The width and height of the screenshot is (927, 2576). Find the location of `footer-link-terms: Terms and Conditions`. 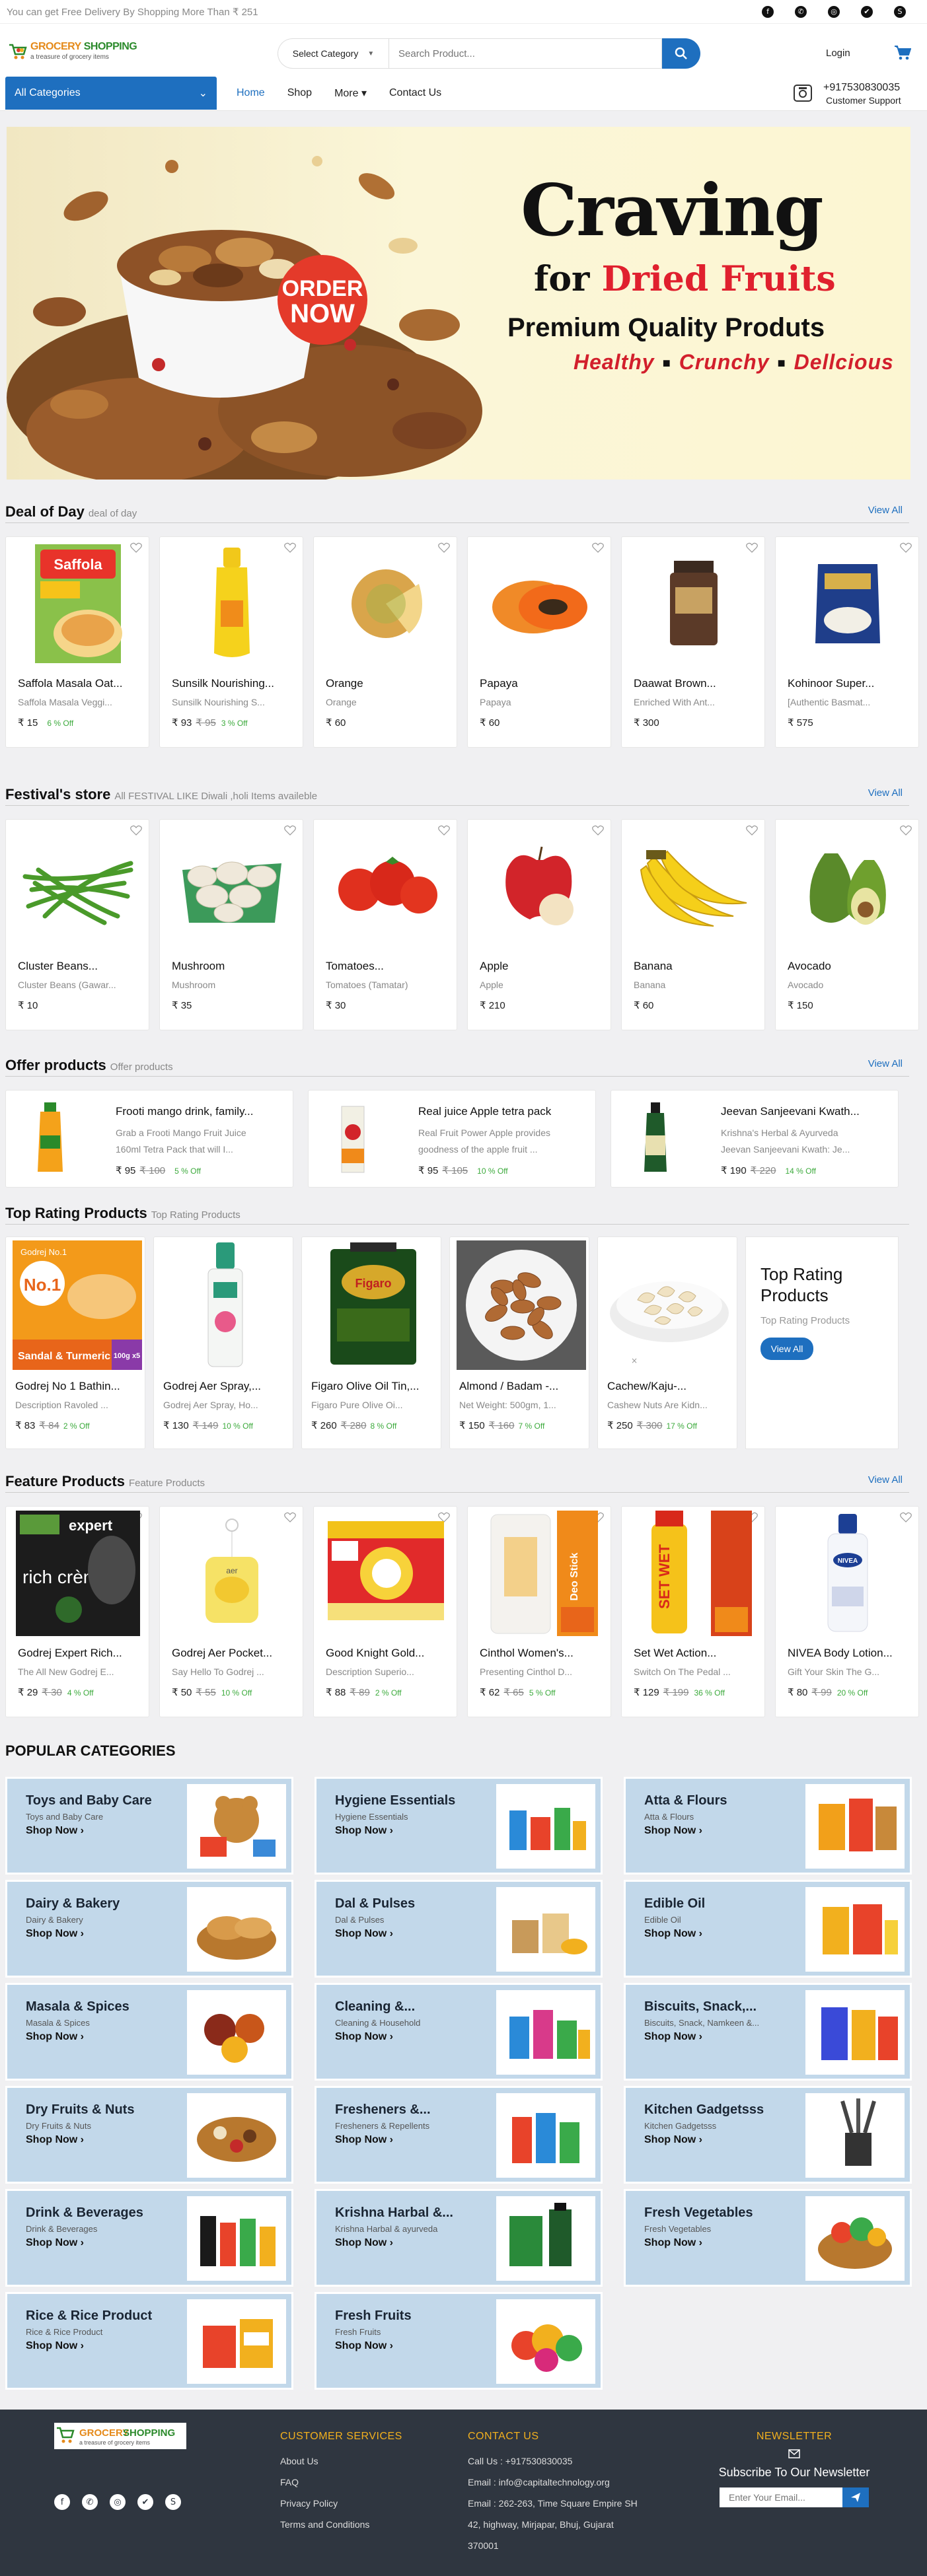

footer-link-terms: Terms and Conditions is located at coordinates (324, 2525).